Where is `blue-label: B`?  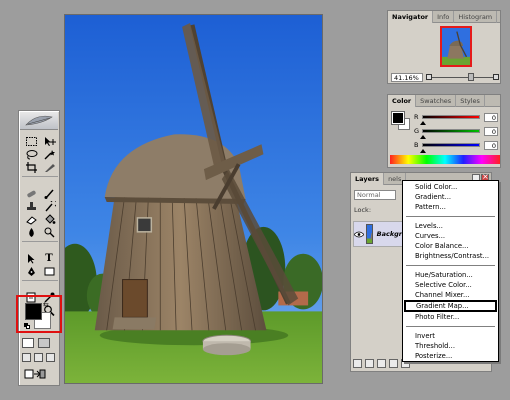 blue-label: B is located at coordinates (416, 145).